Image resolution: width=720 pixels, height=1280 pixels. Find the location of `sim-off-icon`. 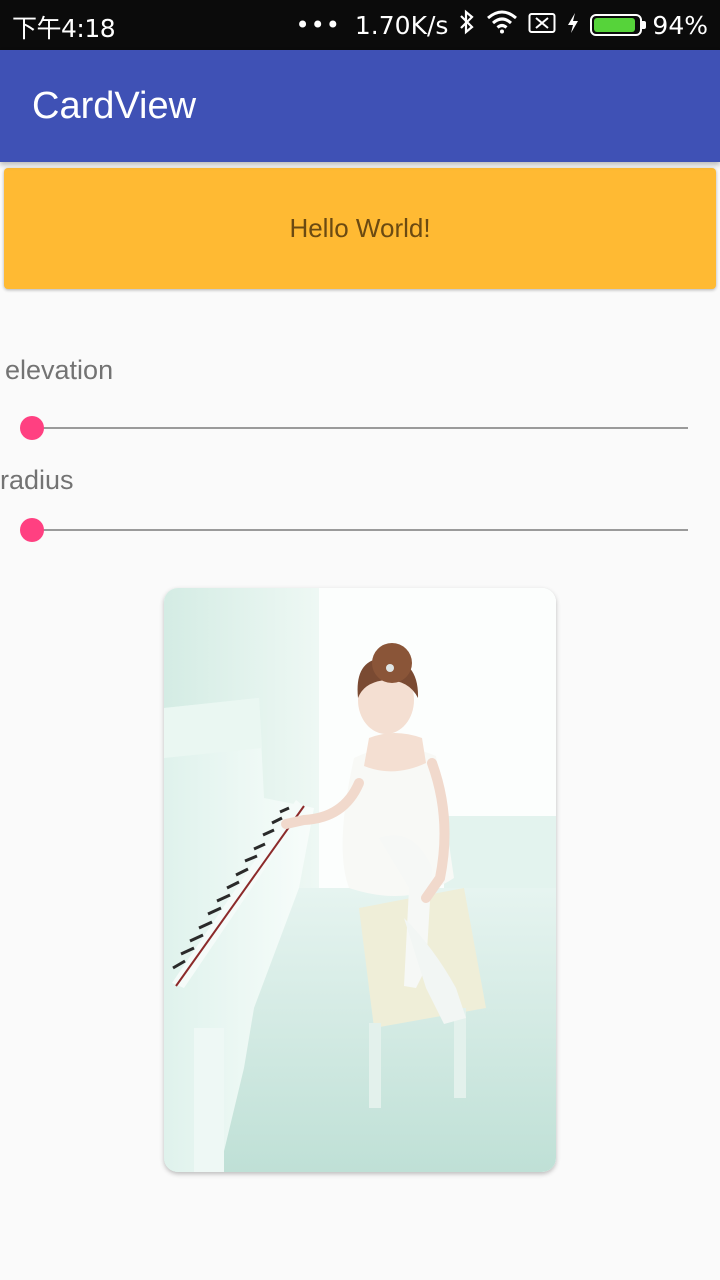

sim-off-icon is located at coordinates (542, 25).